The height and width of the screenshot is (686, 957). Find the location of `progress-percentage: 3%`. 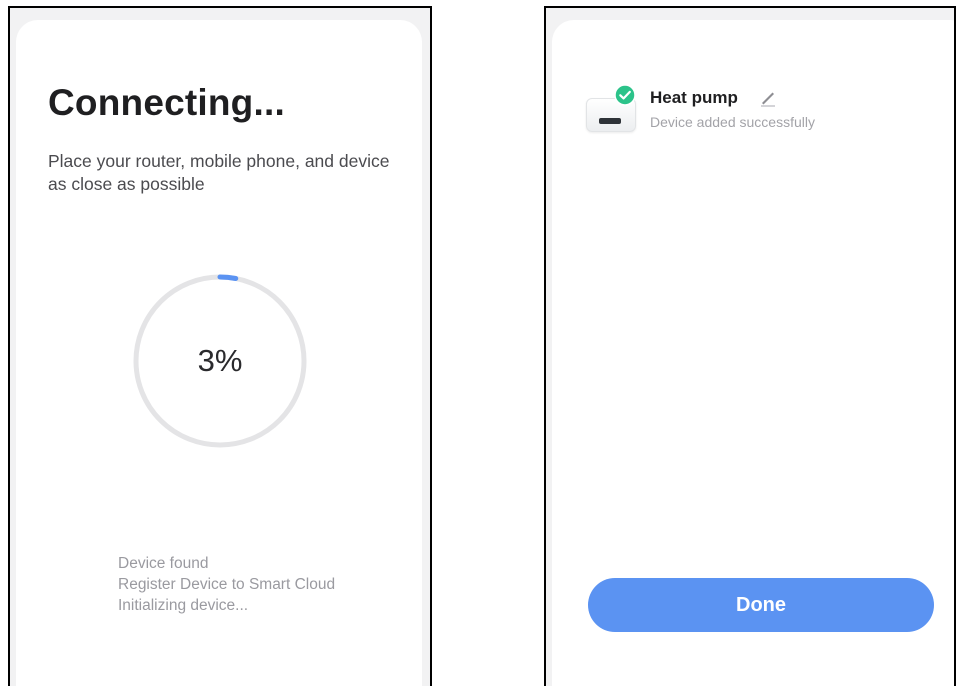

progress-percentage: 3% is located at coordinates (220, 360).